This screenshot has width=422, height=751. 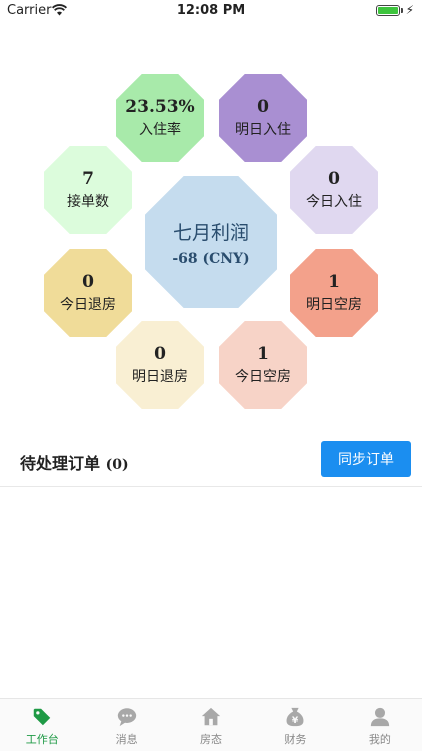 I want to click on tab-label: 财务, so click(x=295, y=739).